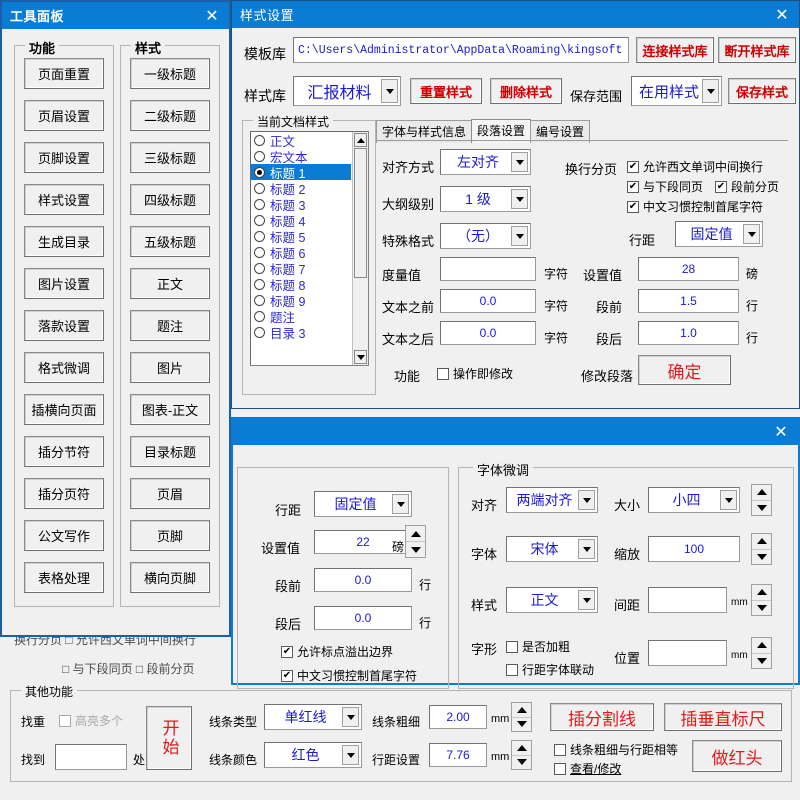 The width and height of the screenshot is (800, 800). What do you see at coordinates (475, 373) in the screenshot?
I see `apply-immediately-checkbox: 操作即修改` at bounding box center [475, 373].